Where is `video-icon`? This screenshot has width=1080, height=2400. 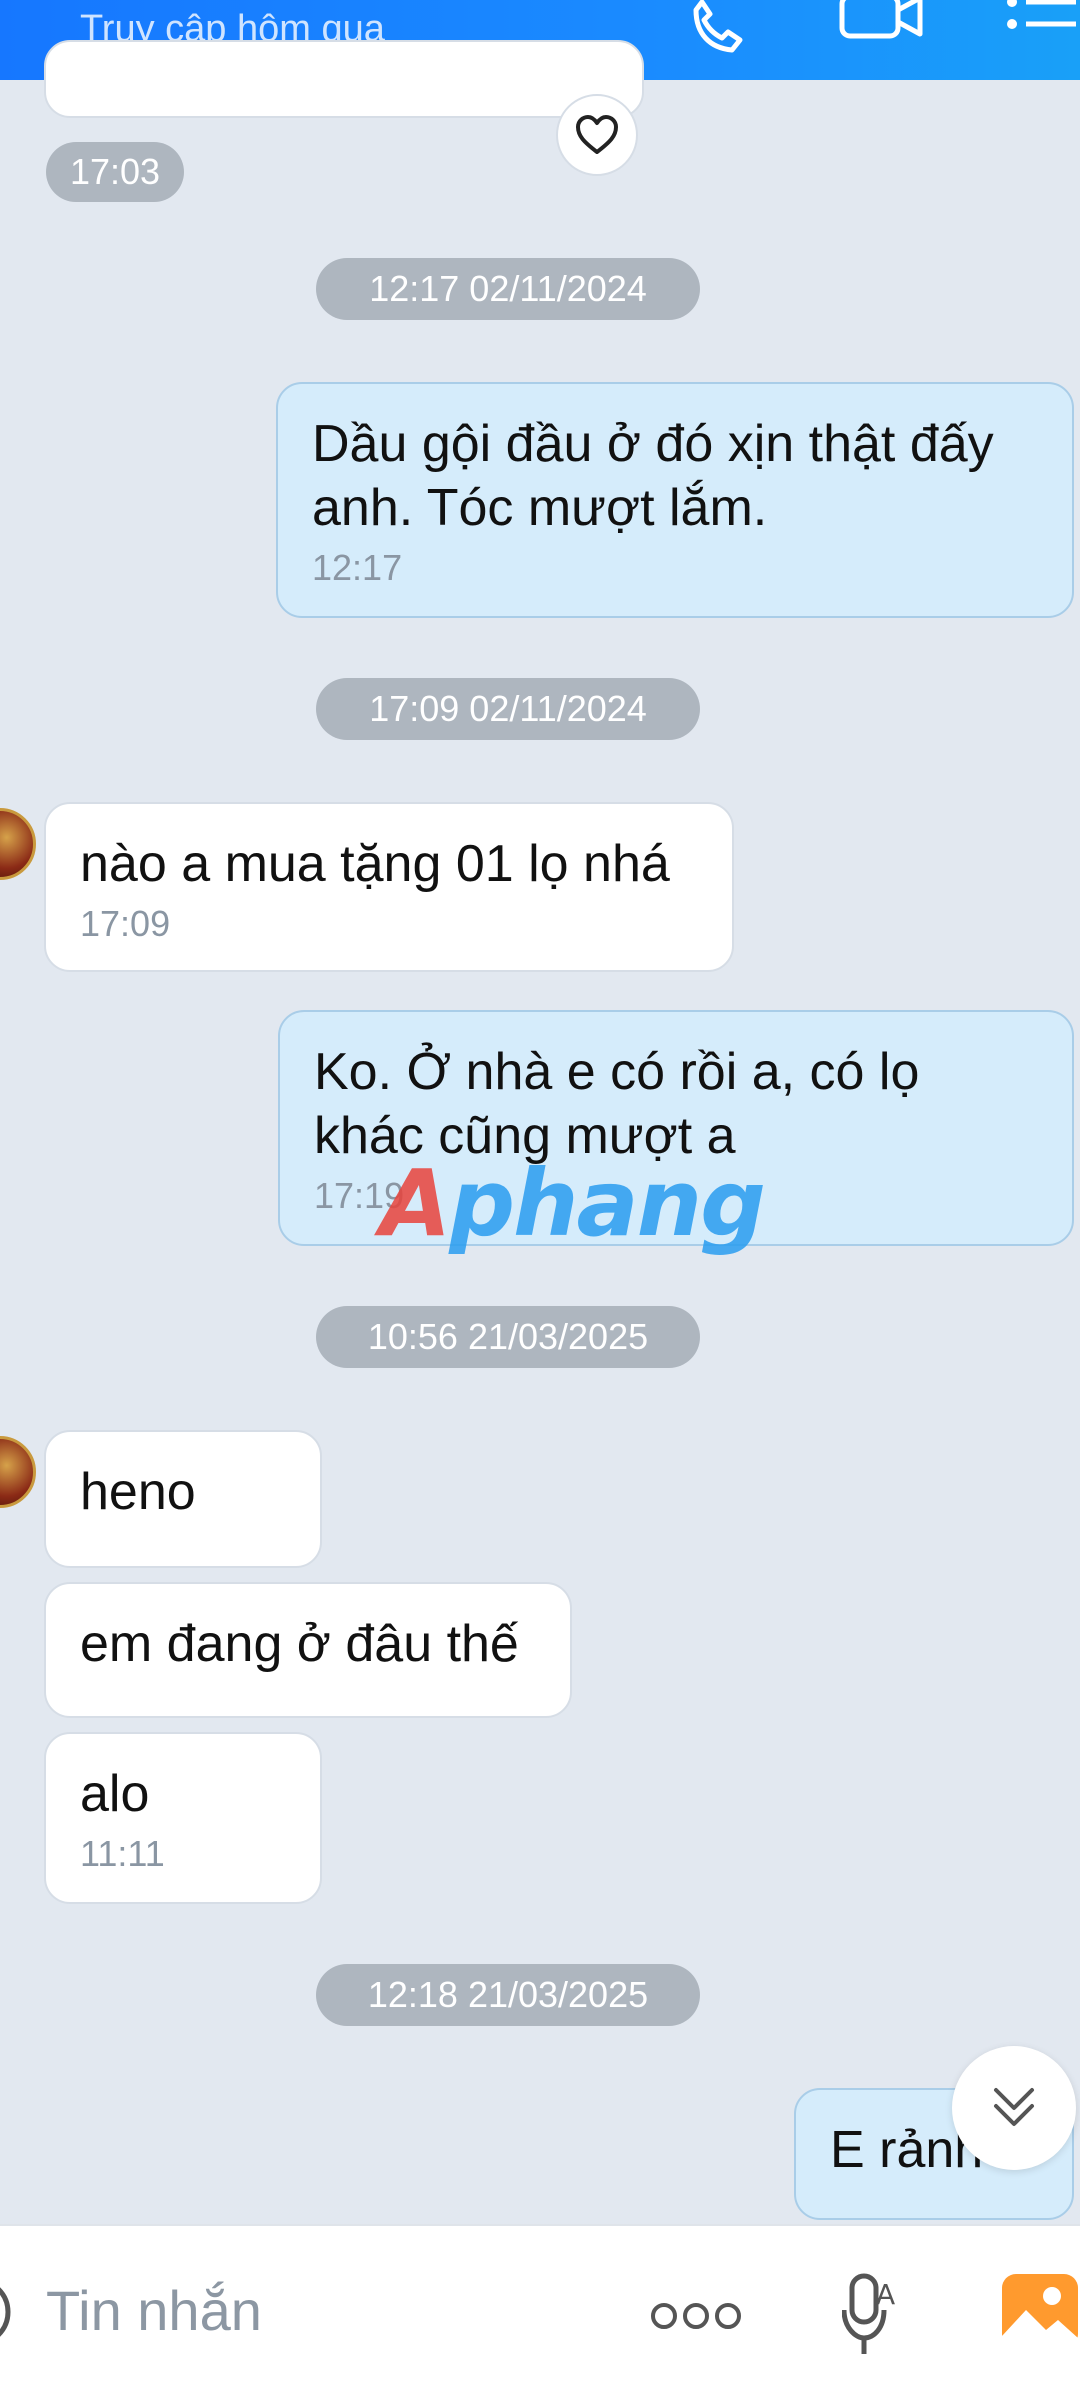
video-icon is located at coordinates (881, 25).